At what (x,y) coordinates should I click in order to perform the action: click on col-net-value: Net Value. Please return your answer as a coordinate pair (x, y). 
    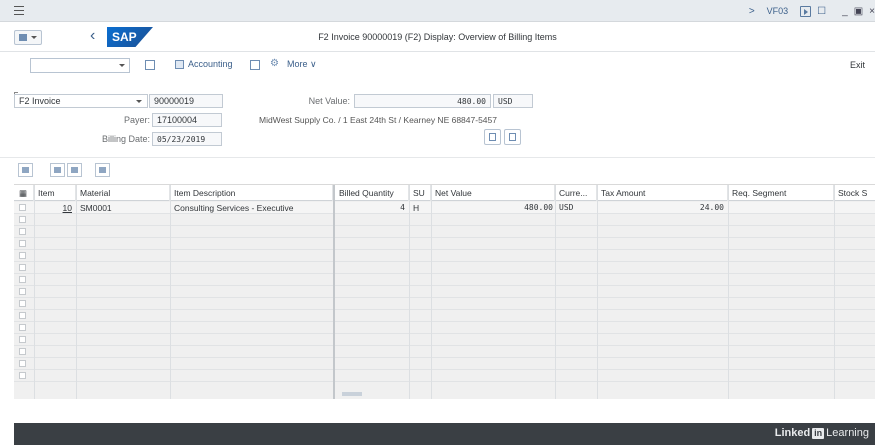
    Looking at the image, I should click on (493, 193).